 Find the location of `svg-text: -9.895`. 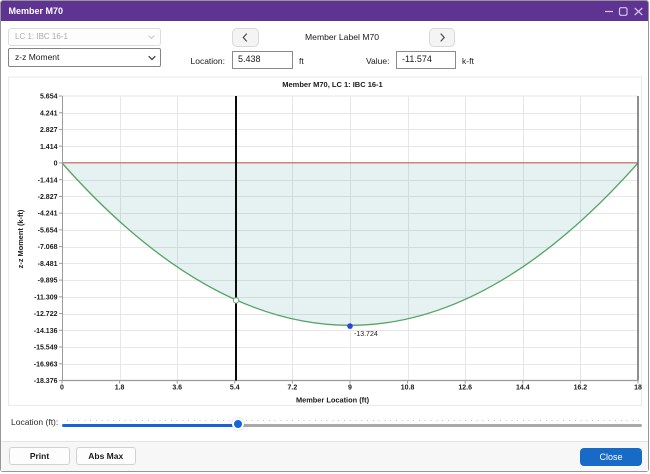

svg-text: -9.895 is located at coordinates (48, 281).